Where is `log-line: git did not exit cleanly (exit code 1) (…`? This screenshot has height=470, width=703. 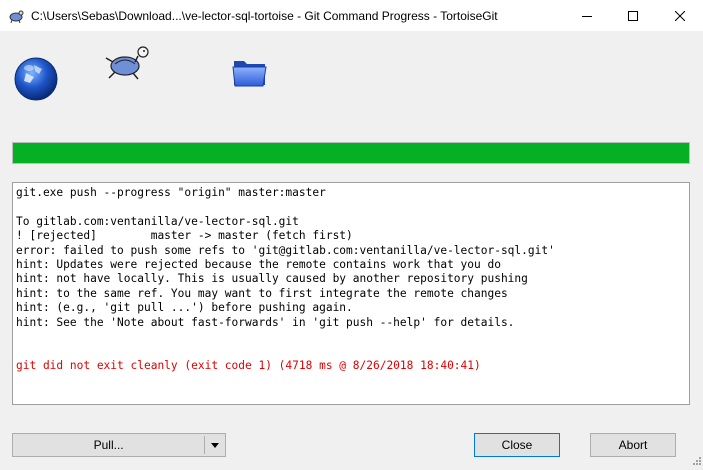
log-line: git did not exit cleanly (exit code 1) (… is located at coordinates (248, 365).